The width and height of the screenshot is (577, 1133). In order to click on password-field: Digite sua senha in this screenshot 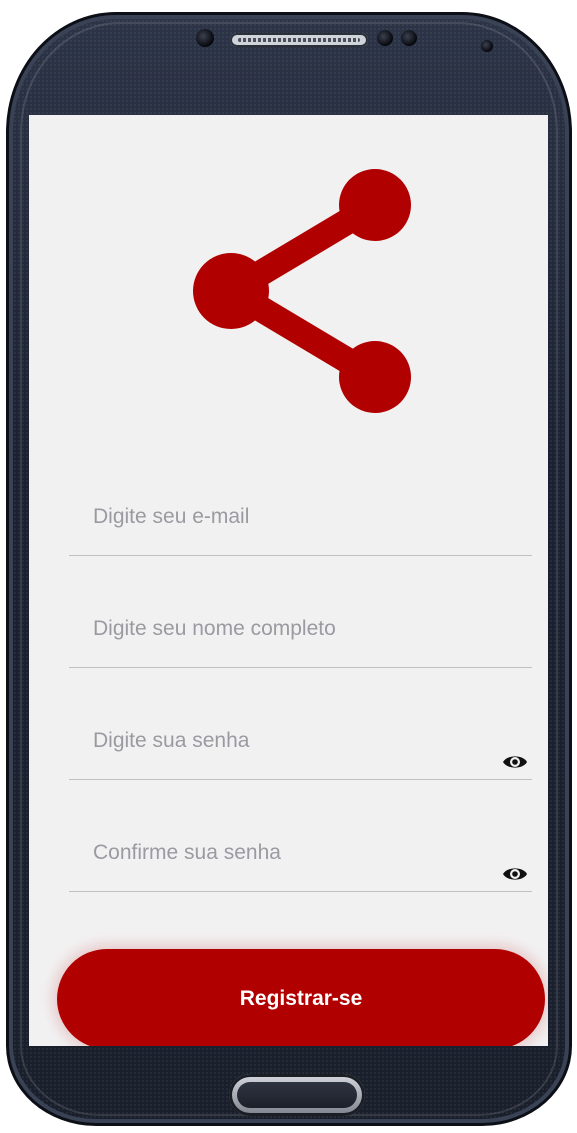, I will do `click(300, 744)`.